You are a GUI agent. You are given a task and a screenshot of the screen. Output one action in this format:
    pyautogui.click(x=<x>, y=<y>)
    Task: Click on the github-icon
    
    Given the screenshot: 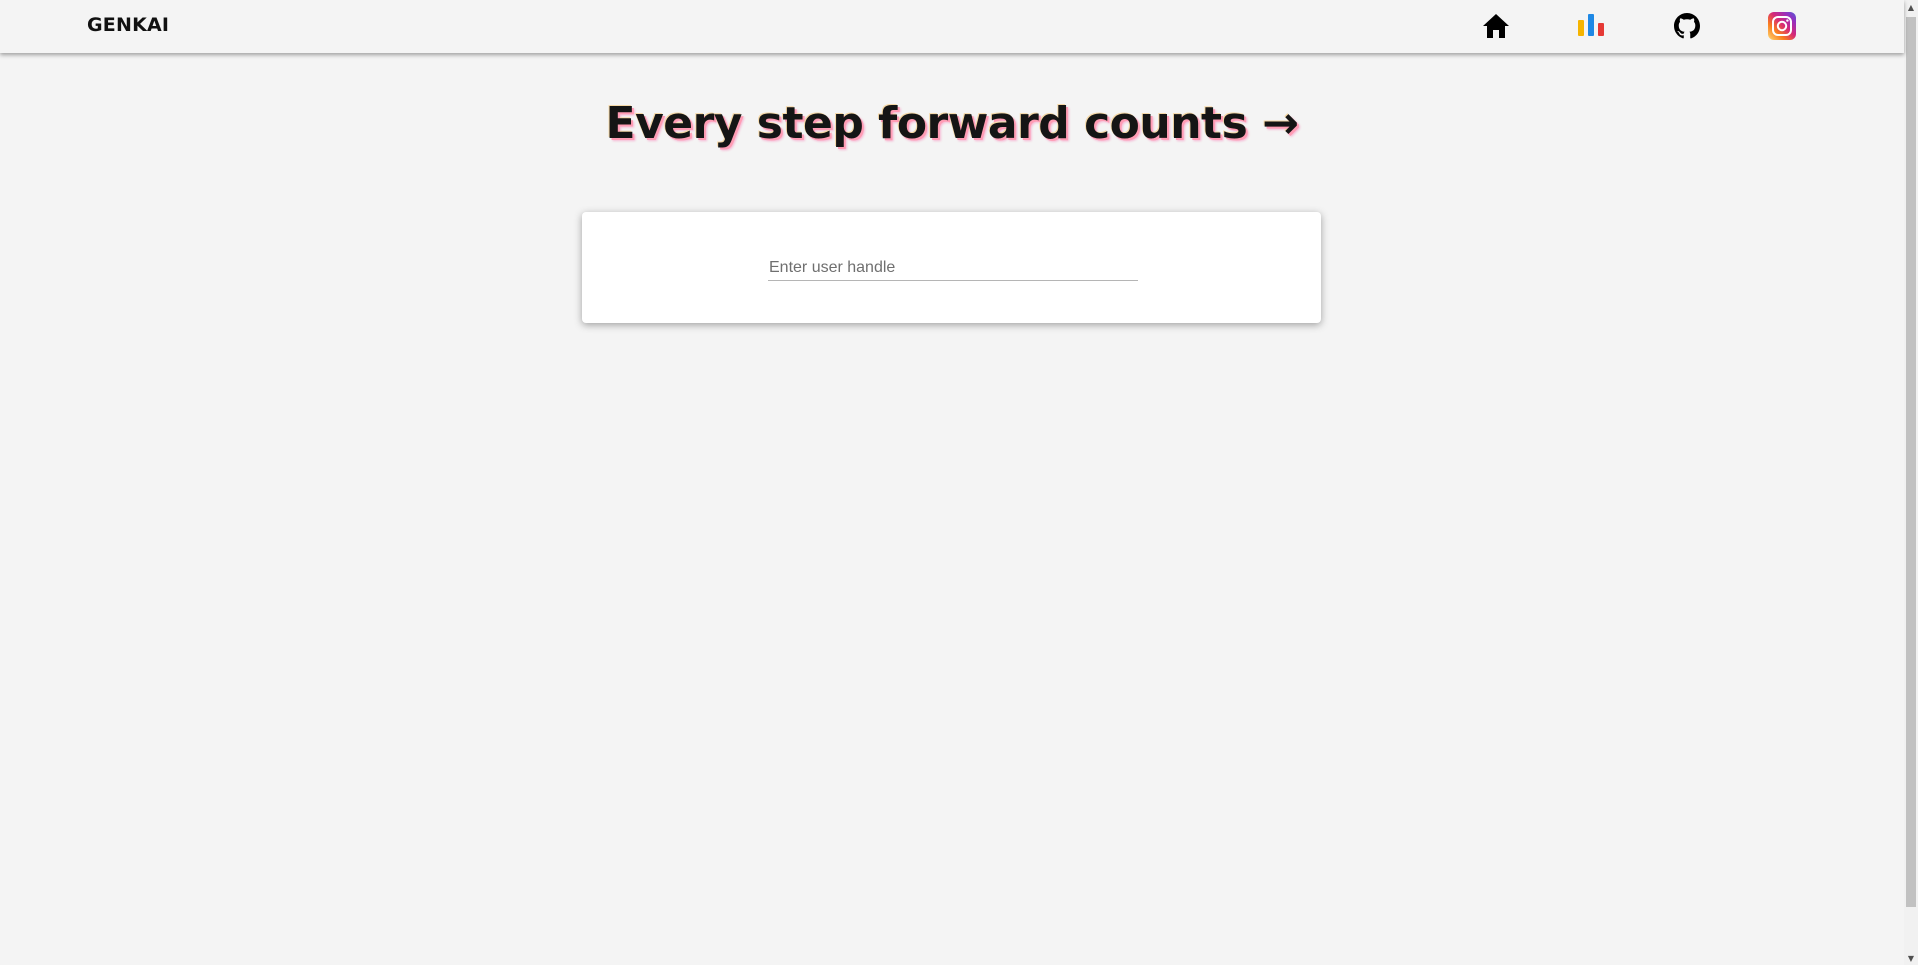 What is the action you would take?
    pyautogui.click(x=1687, y=26)
    